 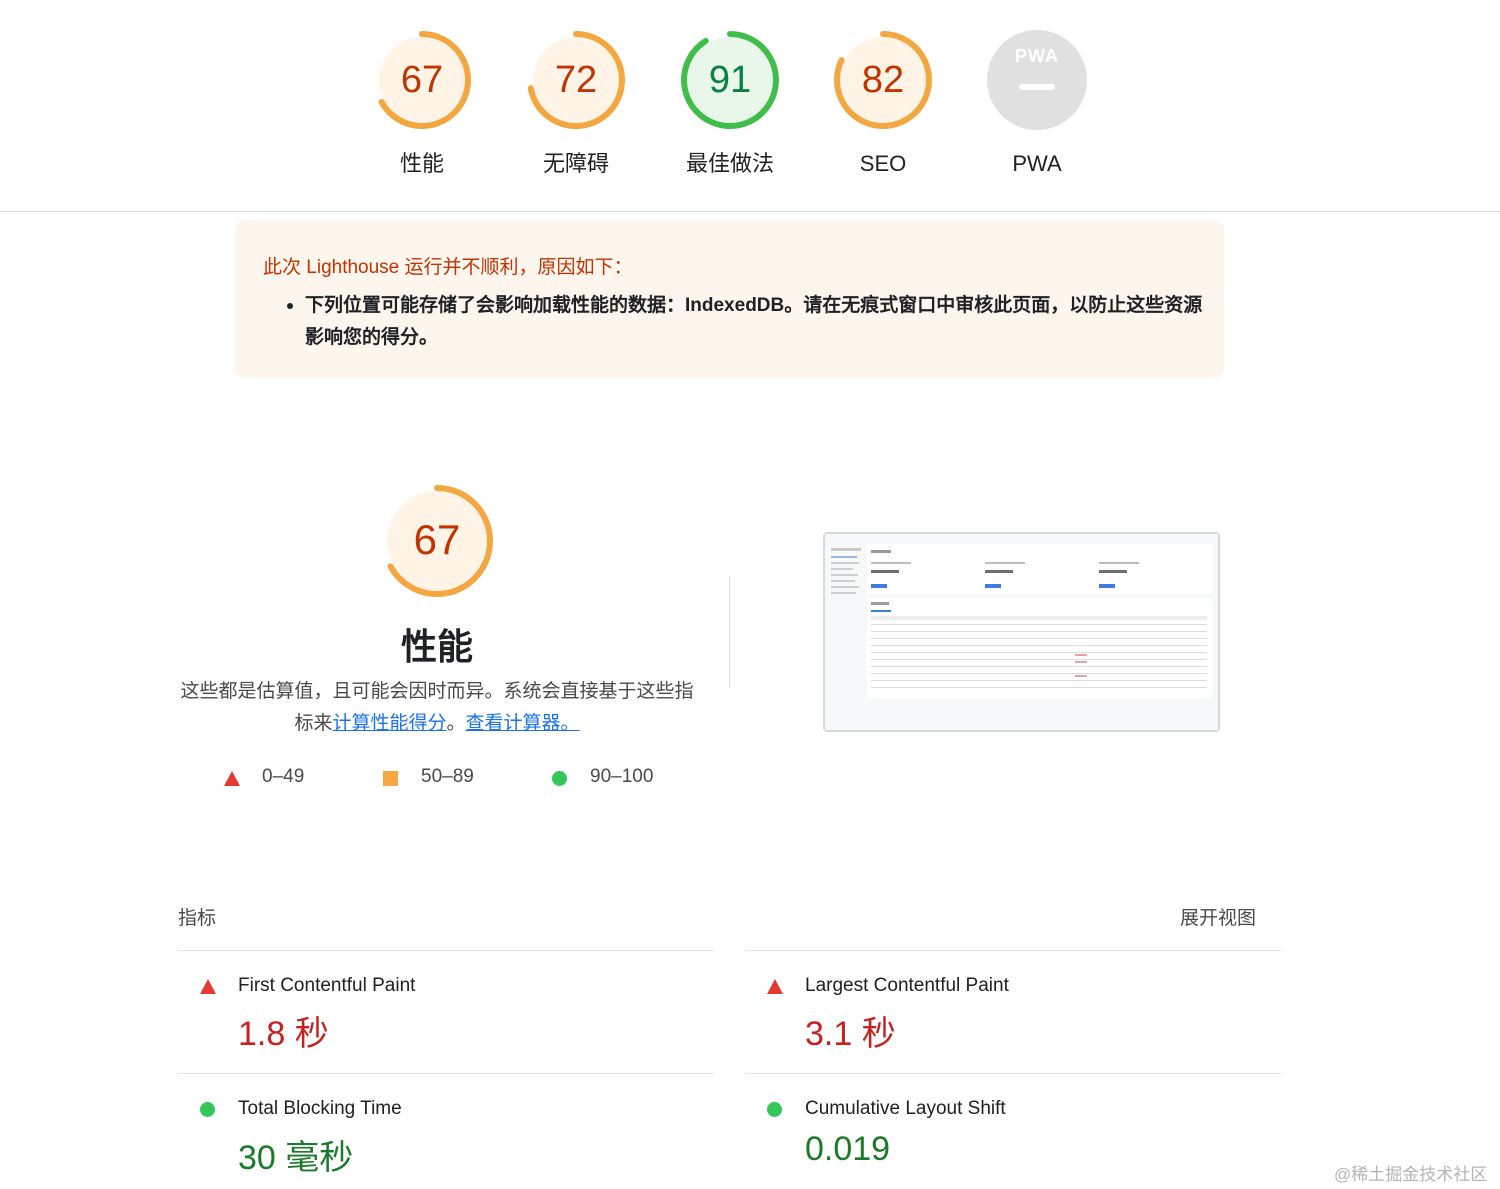 What do you see at coordinates (389, 723) in the screenshot?
I see `calc-score-link: 计算性能得分` at bounding box center [389, 723].